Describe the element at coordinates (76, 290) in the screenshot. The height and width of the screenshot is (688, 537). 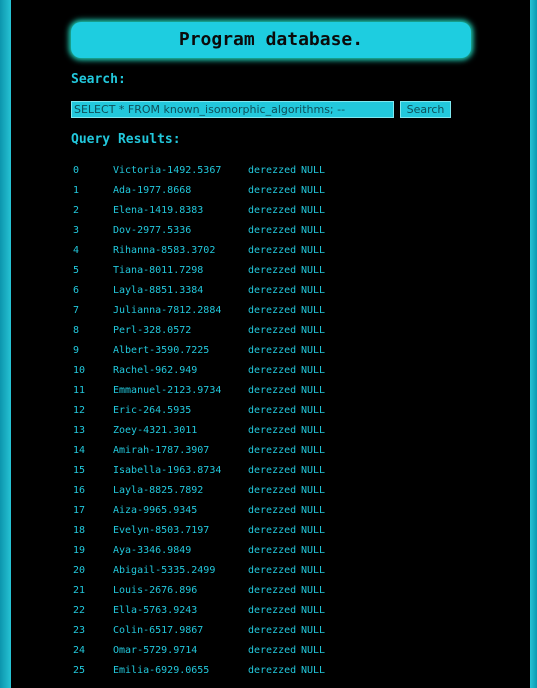
I see `result-id: 6` at that location.